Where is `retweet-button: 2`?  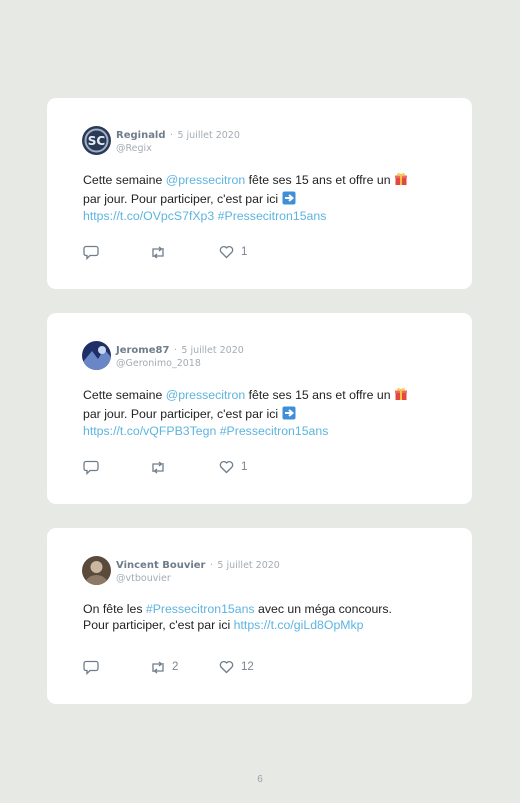
retweet-button: 2 is located at coordinates (163, 668).